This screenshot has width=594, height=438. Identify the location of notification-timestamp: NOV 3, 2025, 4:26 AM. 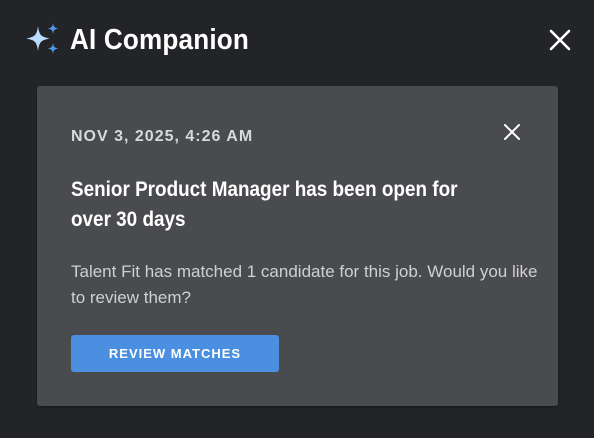
(162, 136).